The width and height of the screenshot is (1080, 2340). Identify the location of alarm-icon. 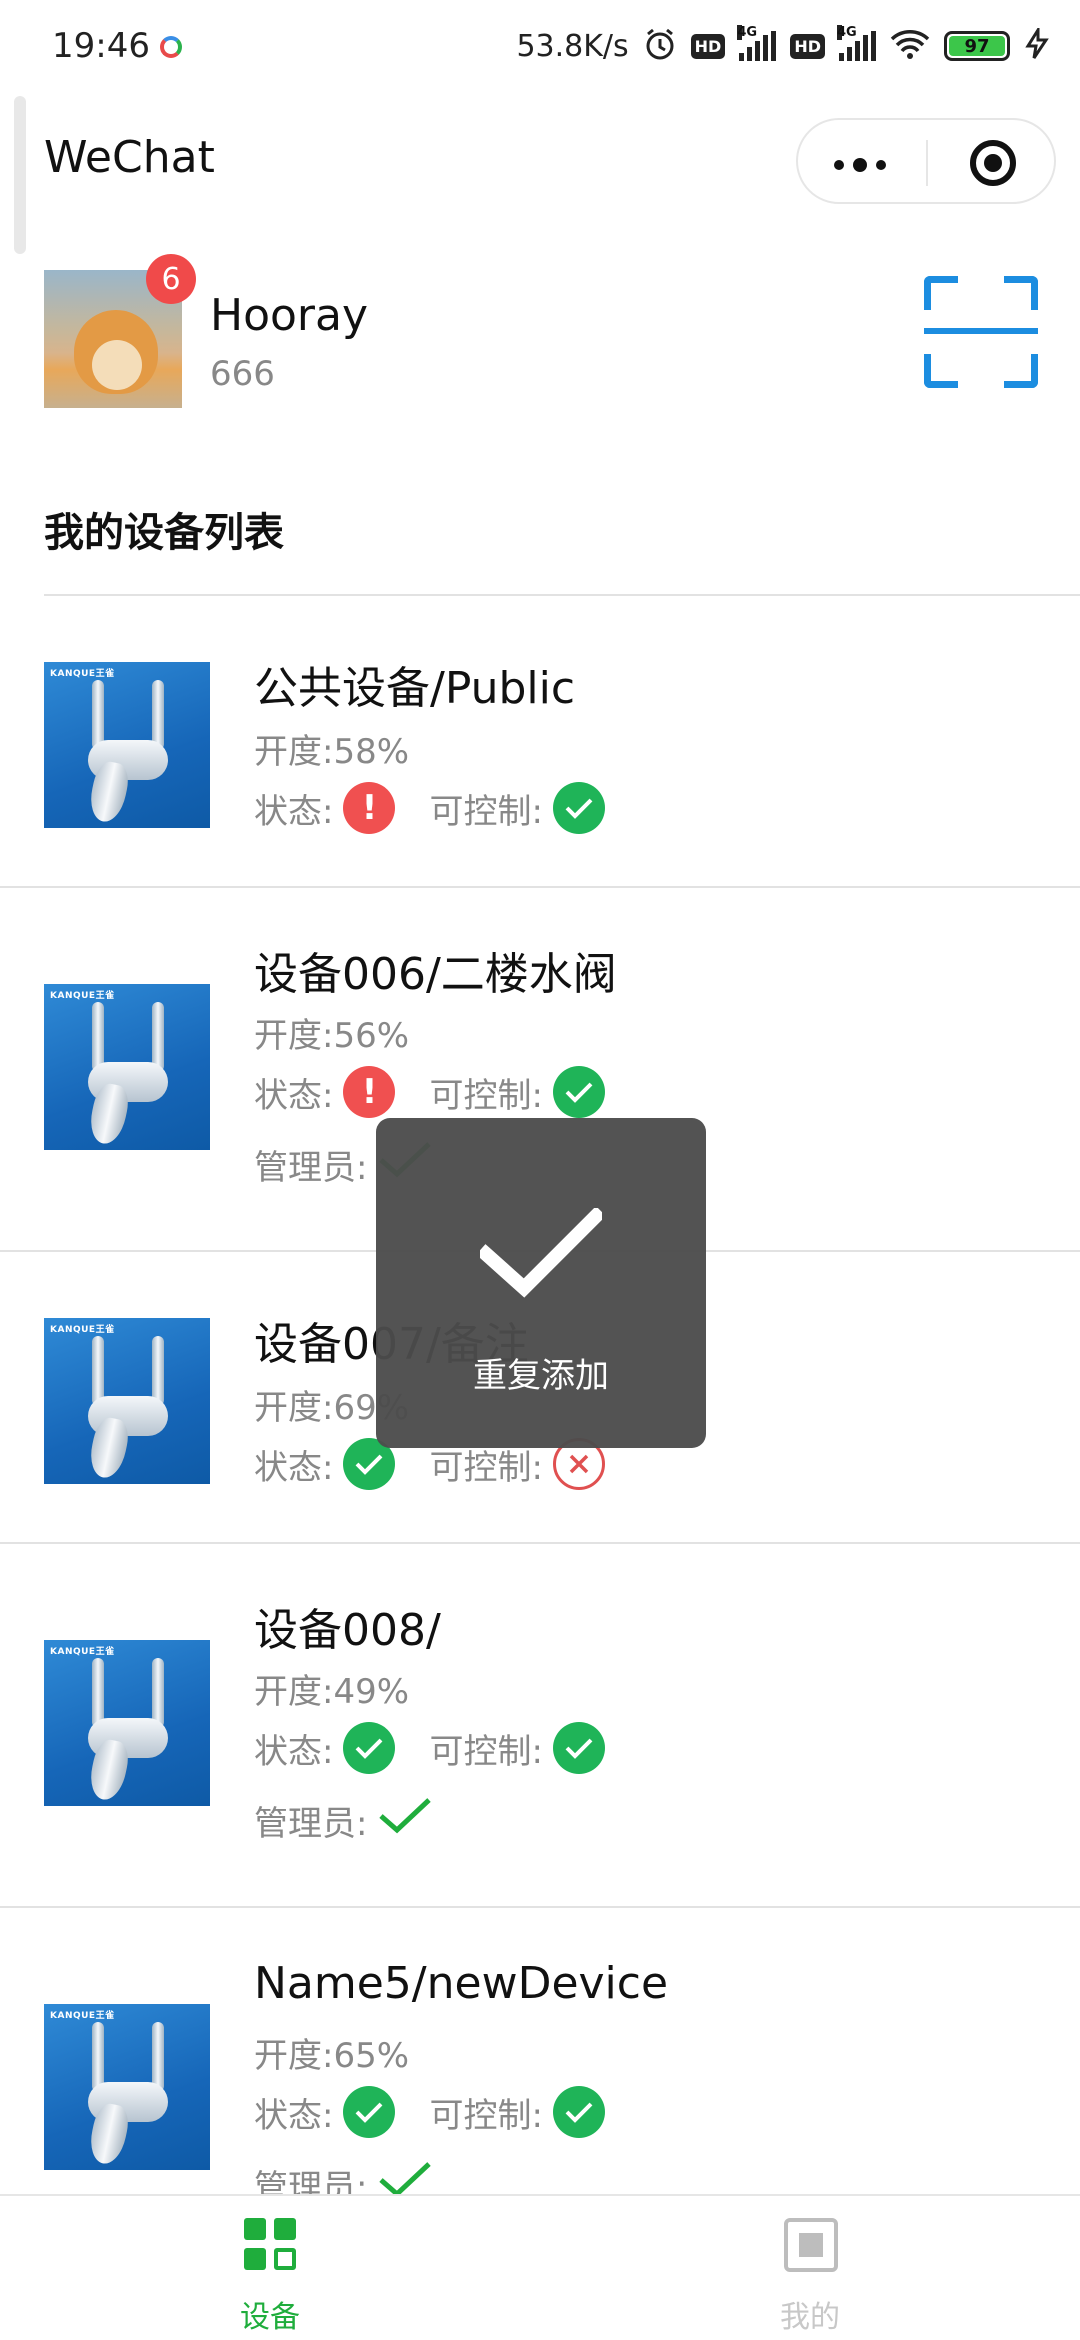
(660, 46).